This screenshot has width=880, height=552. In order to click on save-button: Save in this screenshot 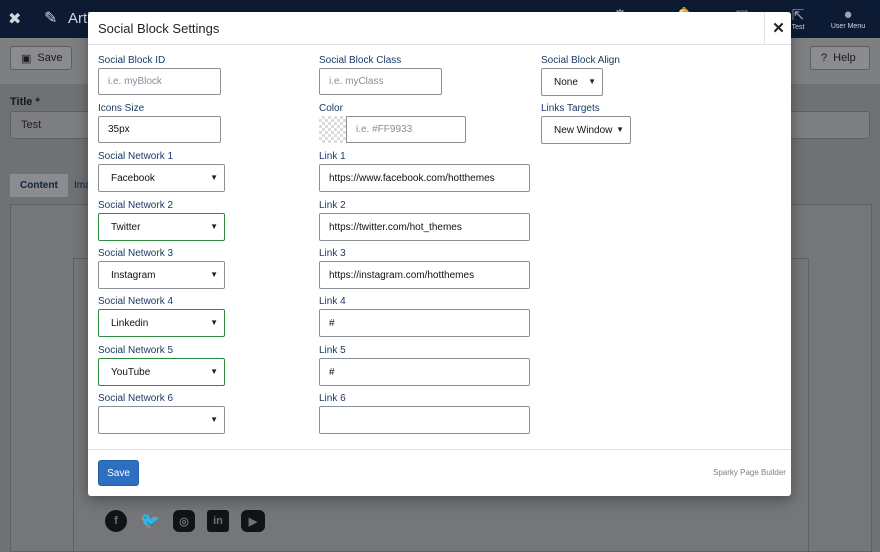, I will do `click(118, 473)`.